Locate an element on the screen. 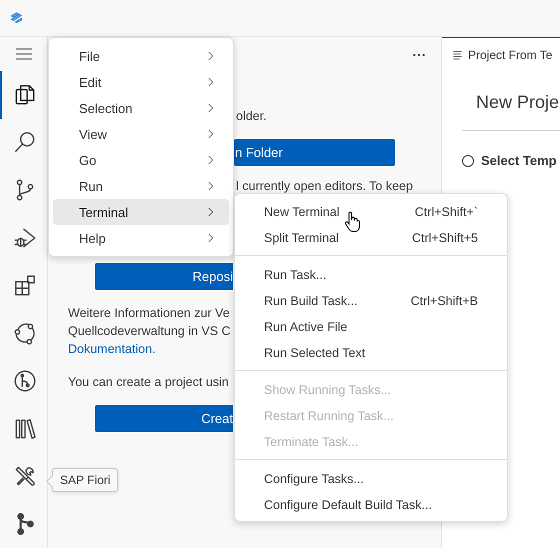 Image resolution: width=560 pixels, height=548 pixels. menu-item: Run is located at coordinates (141, 186).